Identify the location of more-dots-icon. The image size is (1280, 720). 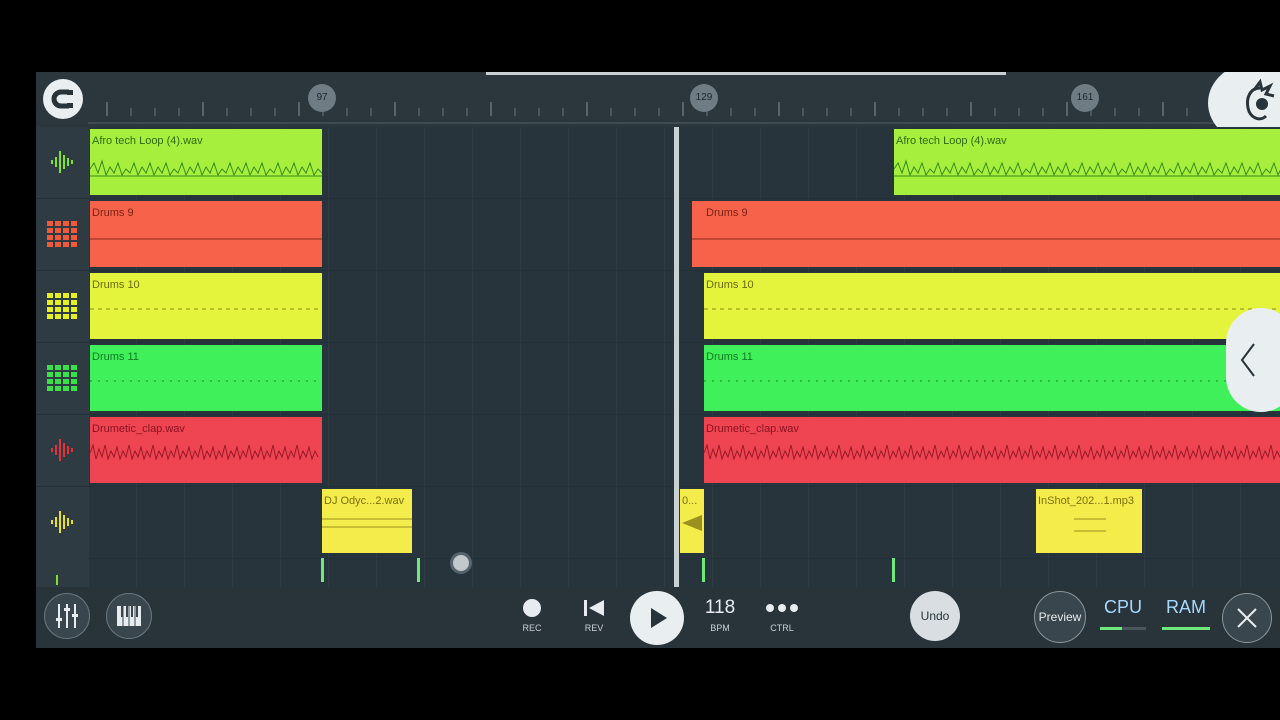
(782, 608).